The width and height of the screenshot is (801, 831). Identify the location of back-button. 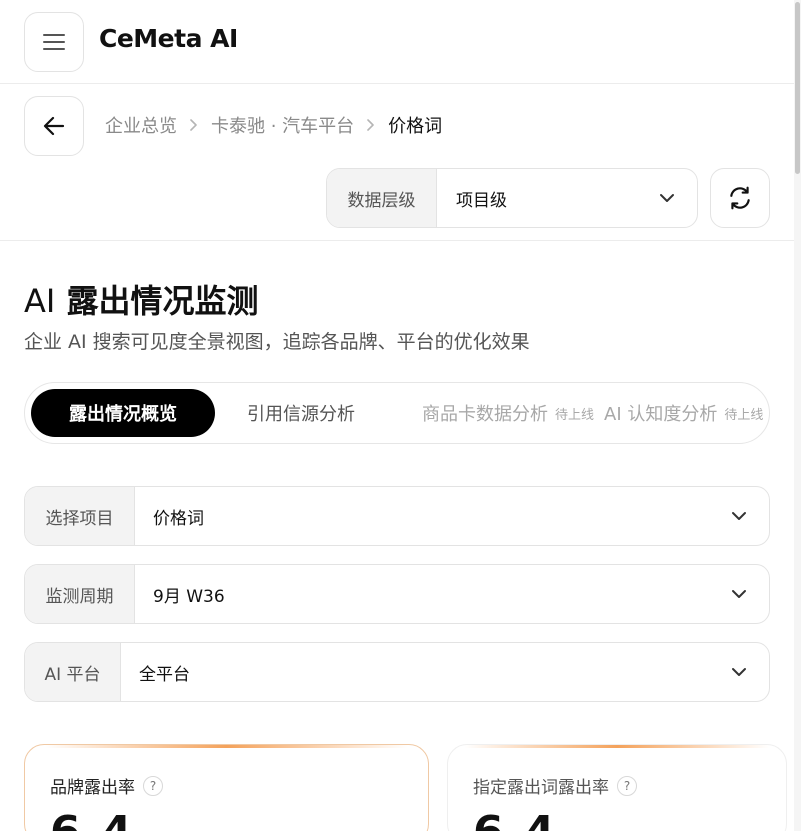
(54, 126).